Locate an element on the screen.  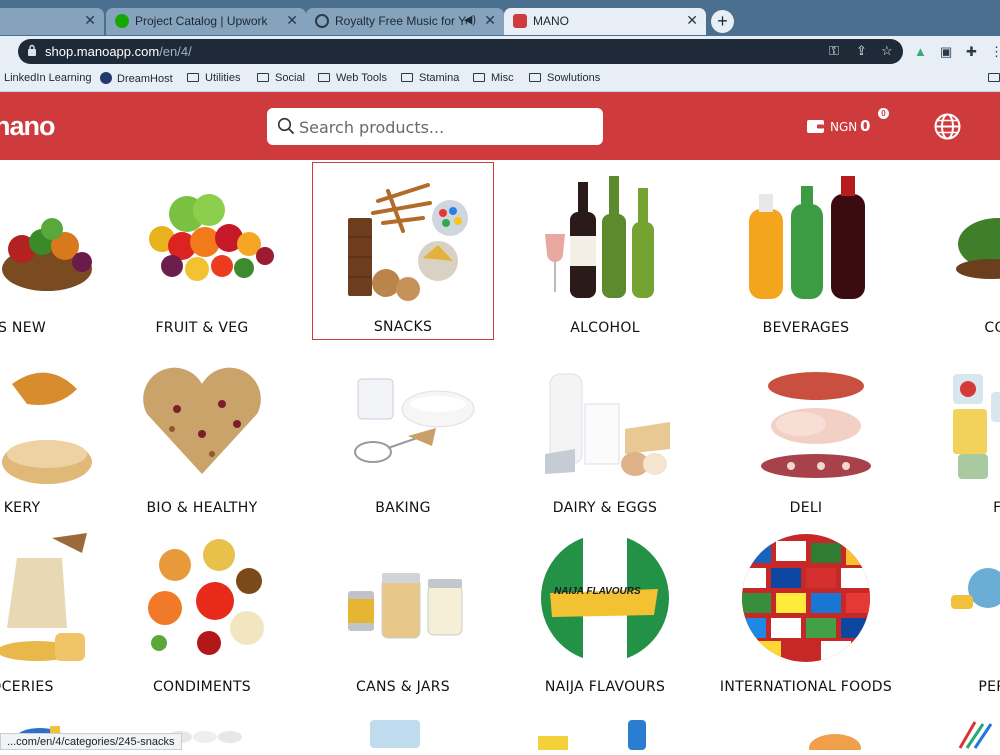
mano-logo: nano is located at coordinates (27, 126).